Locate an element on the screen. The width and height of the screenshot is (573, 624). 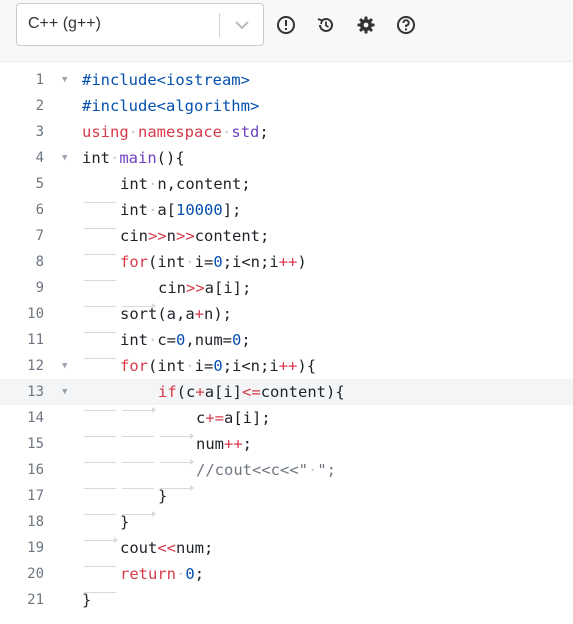
line-number: 14 is located at coordinates (35, 418).